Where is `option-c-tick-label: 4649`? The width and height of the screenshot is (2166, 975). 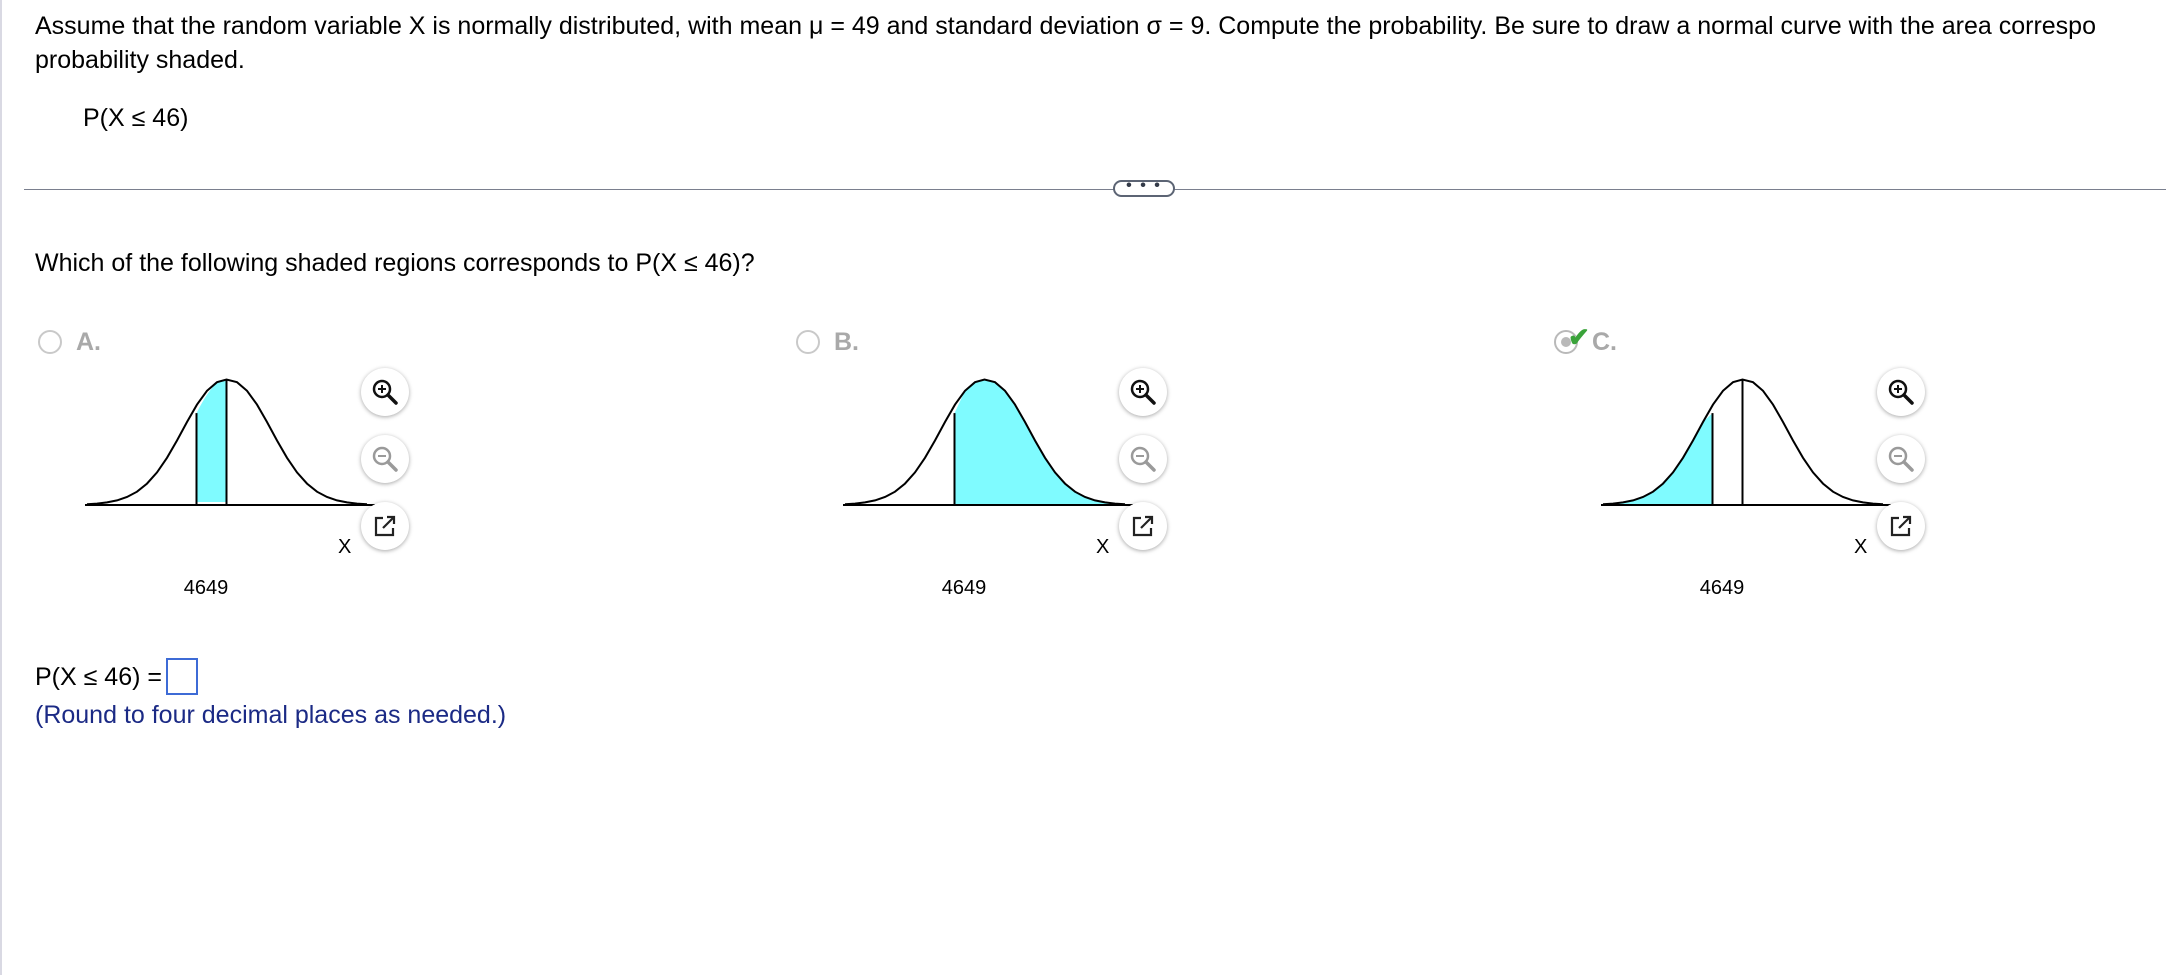 option-c-tick-label: 4649 is located at coordinates (1722, 588).